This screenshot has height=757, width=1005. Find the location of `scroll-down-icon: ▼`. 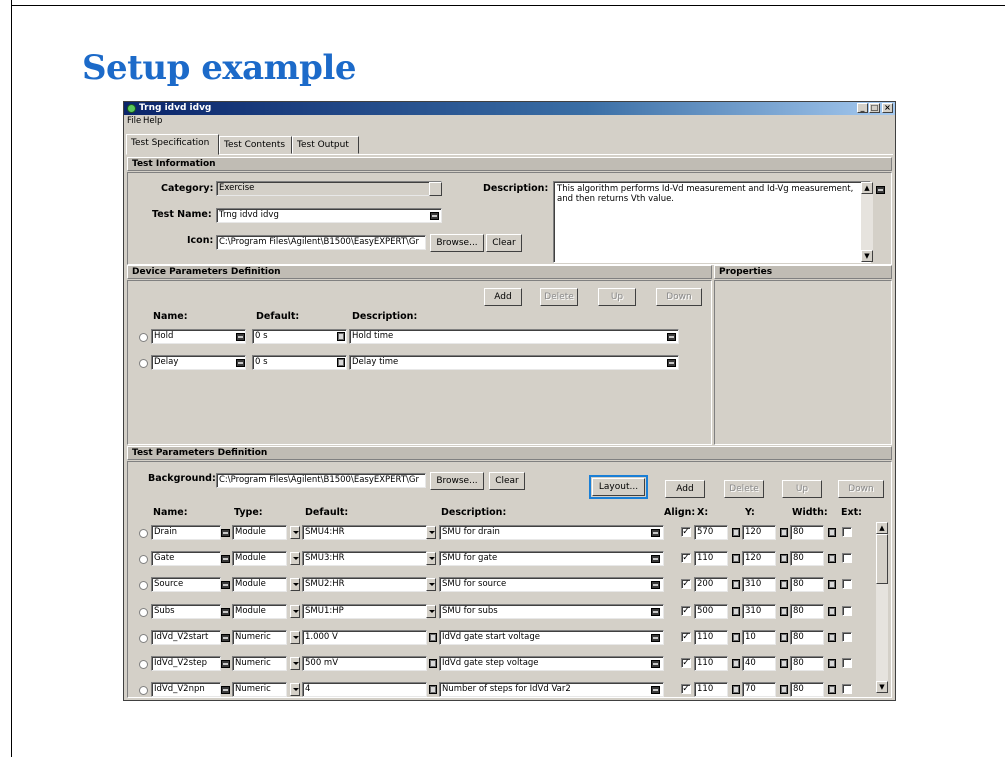

scroll-down-icon: ▼ is located at coordinates (882, 687).